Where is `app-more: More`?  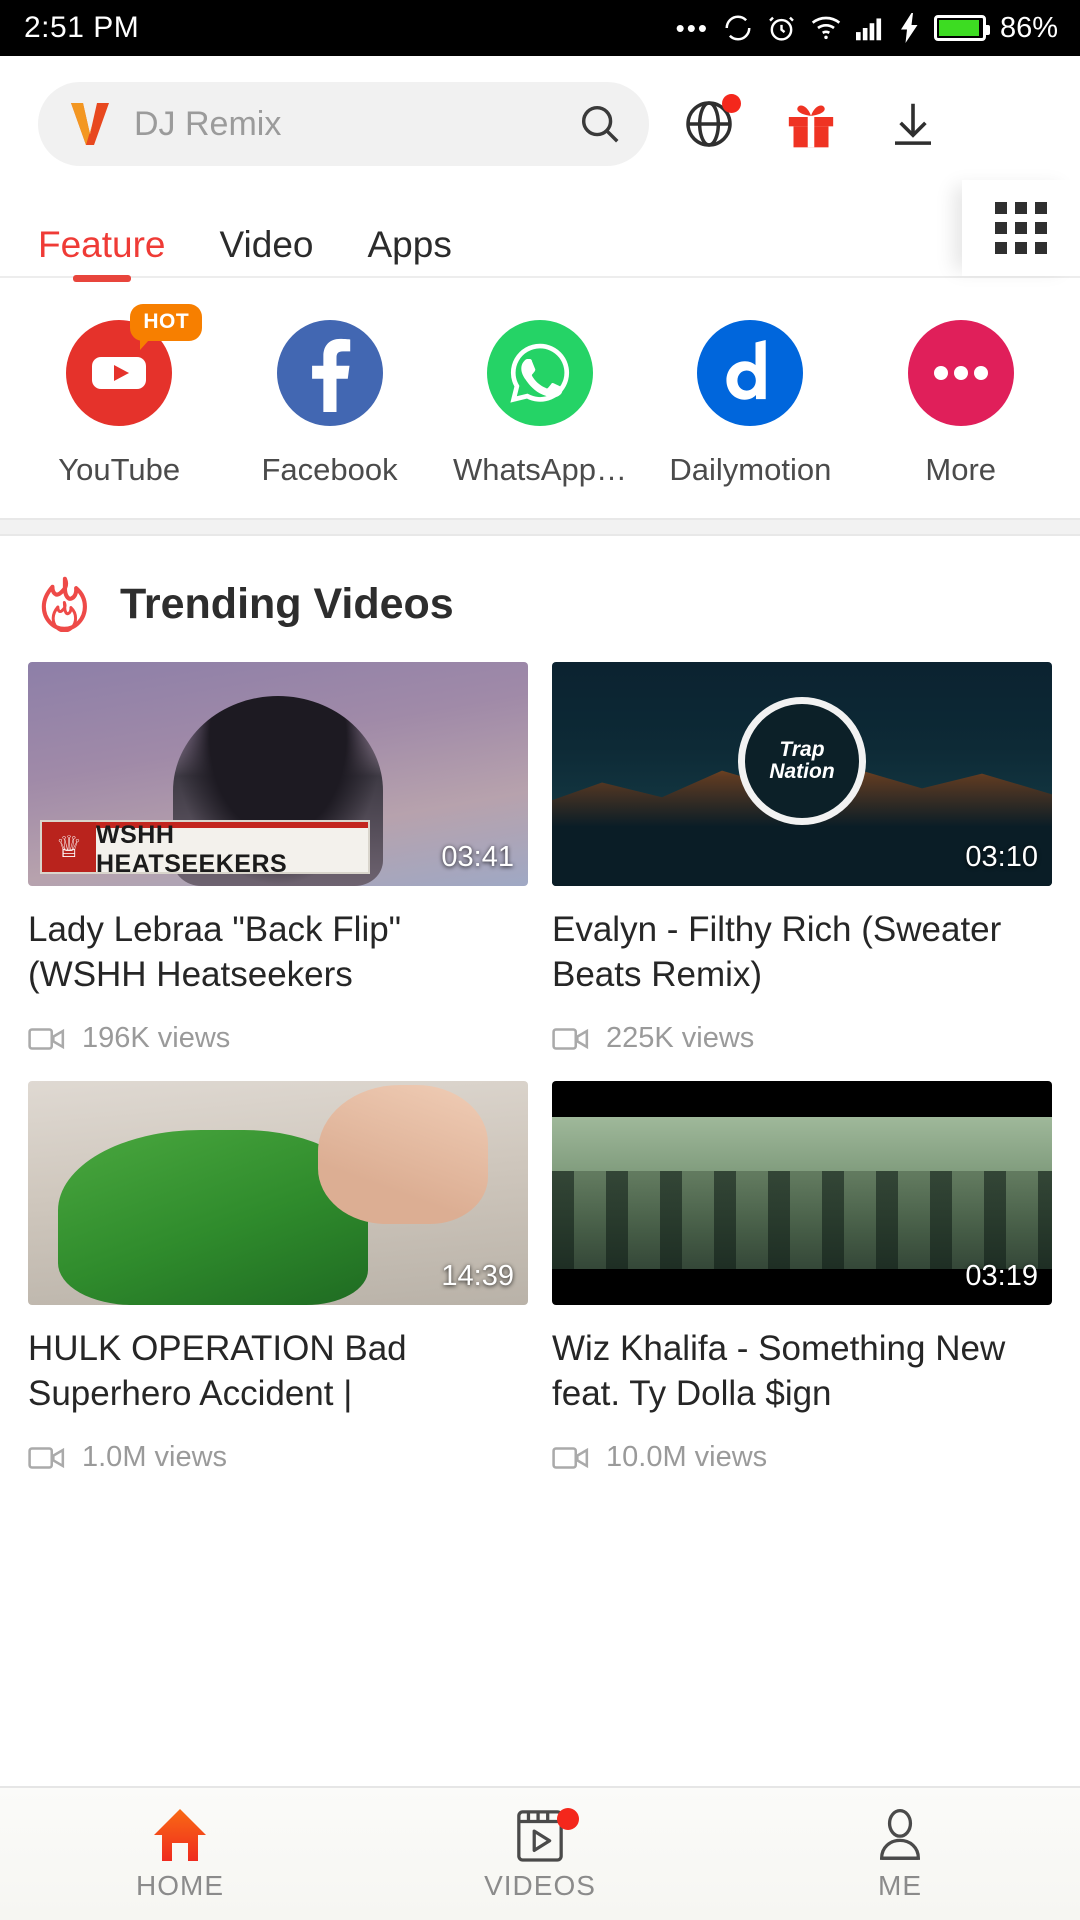
app-more: More is located at coordinates (961, 404).